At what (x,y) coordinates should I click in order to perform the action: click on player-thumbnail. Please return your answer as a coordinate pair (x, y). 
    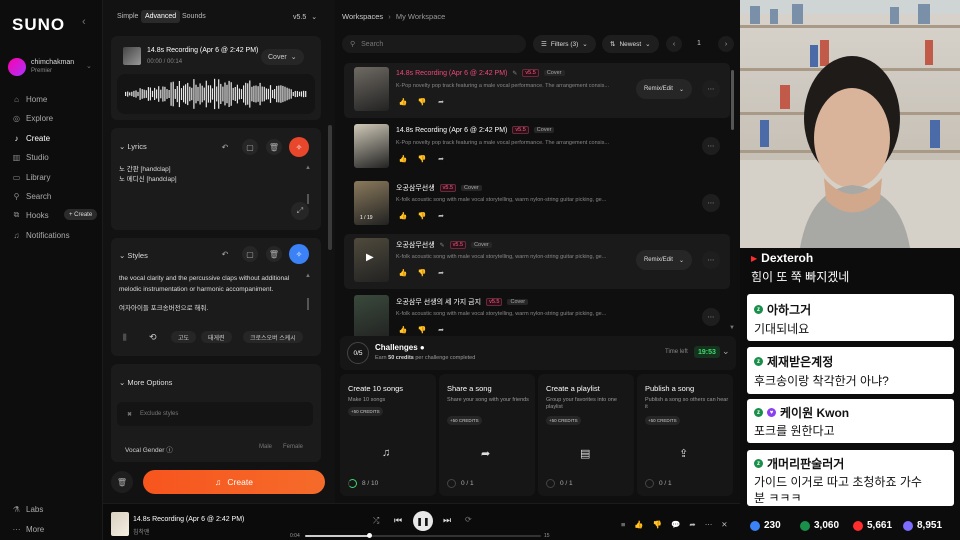
    Looking at the image, I should click on (120, 524).